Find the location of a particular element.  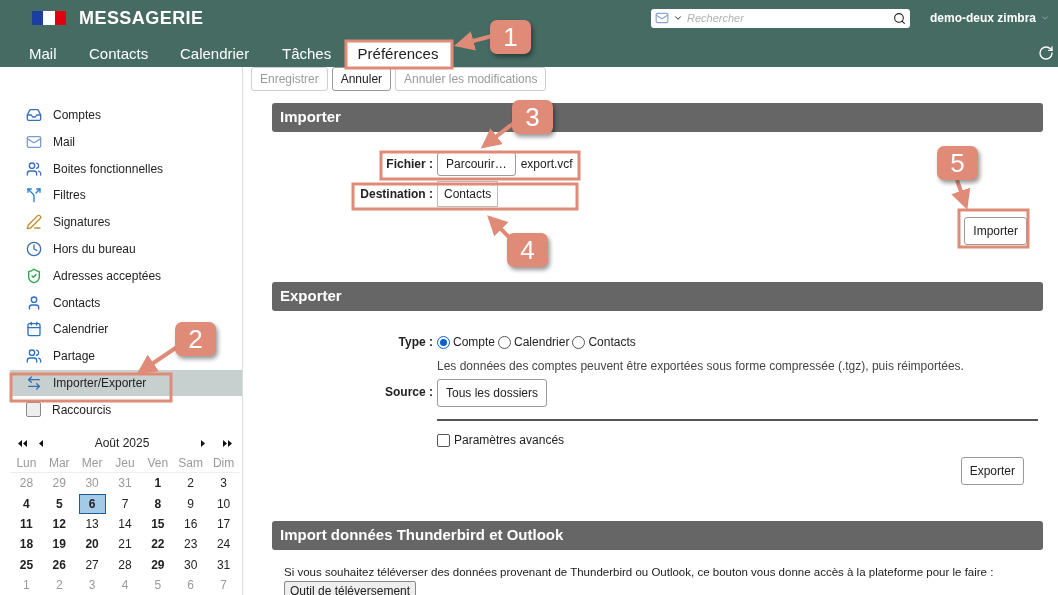

sidebar-item: Calendrier is located at coordinates (81, 329).